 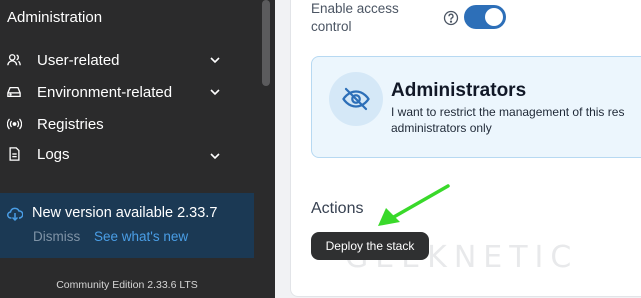 I want to click on sidebar-item-label: Registries, so click(x=70, y=124).